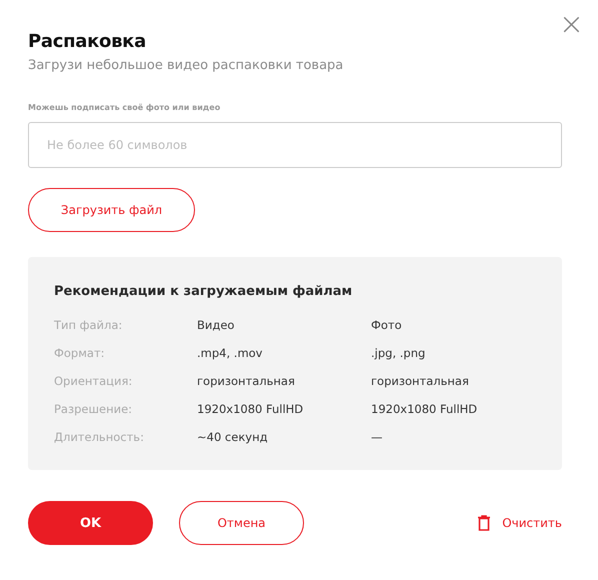 This screenshot has width=598, height=580. What do you see at coordinates (90, 523) in the screenshot?
I see `ok-button: OK` at bounding box center [90, 523].